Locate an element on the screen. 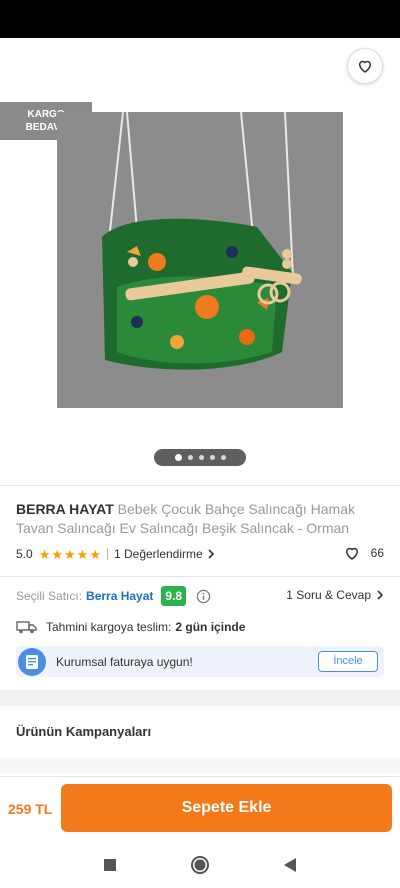 This screenshot has height=888, width=400. qa-label: 1 Soru & Cevap is located at coordinates (328, 595).